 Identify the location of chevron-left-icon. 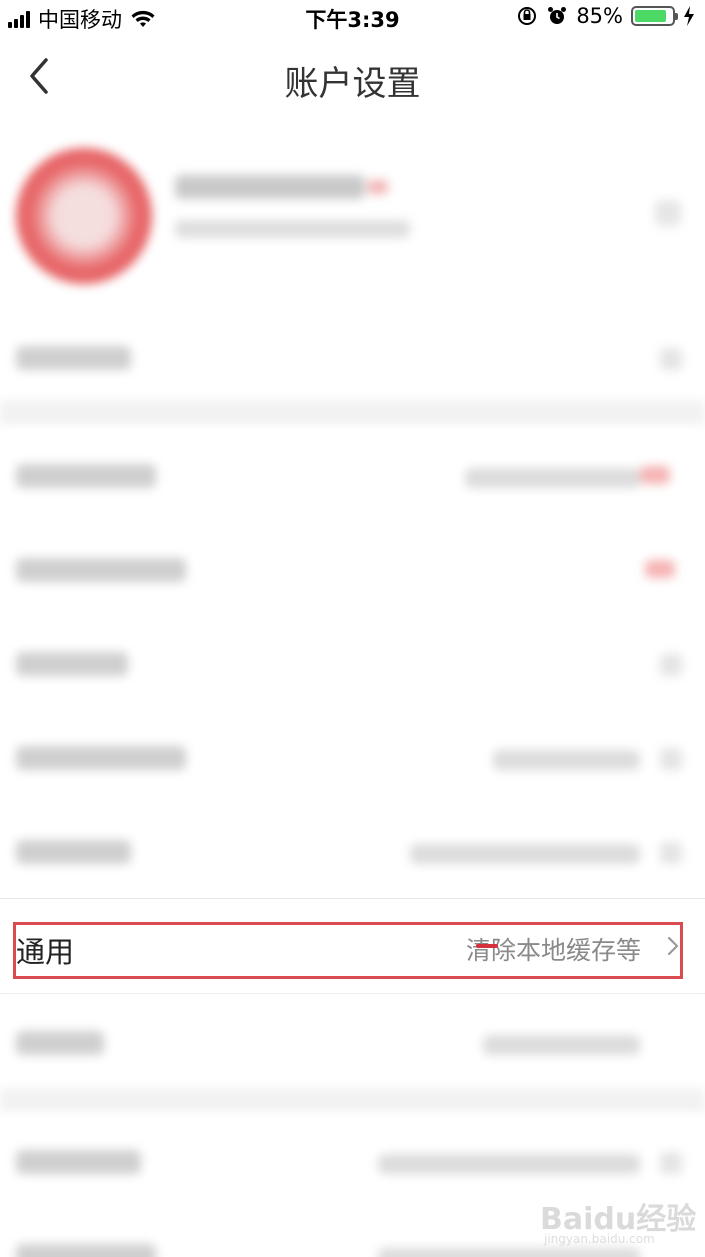
(48, 76).